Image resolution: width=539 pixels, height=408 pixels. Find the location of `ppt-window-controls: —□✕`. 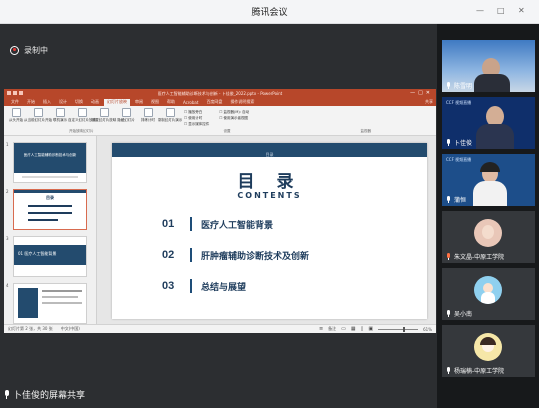

ppt-window-controls: —□✕ is located at coordinates (421, 93).